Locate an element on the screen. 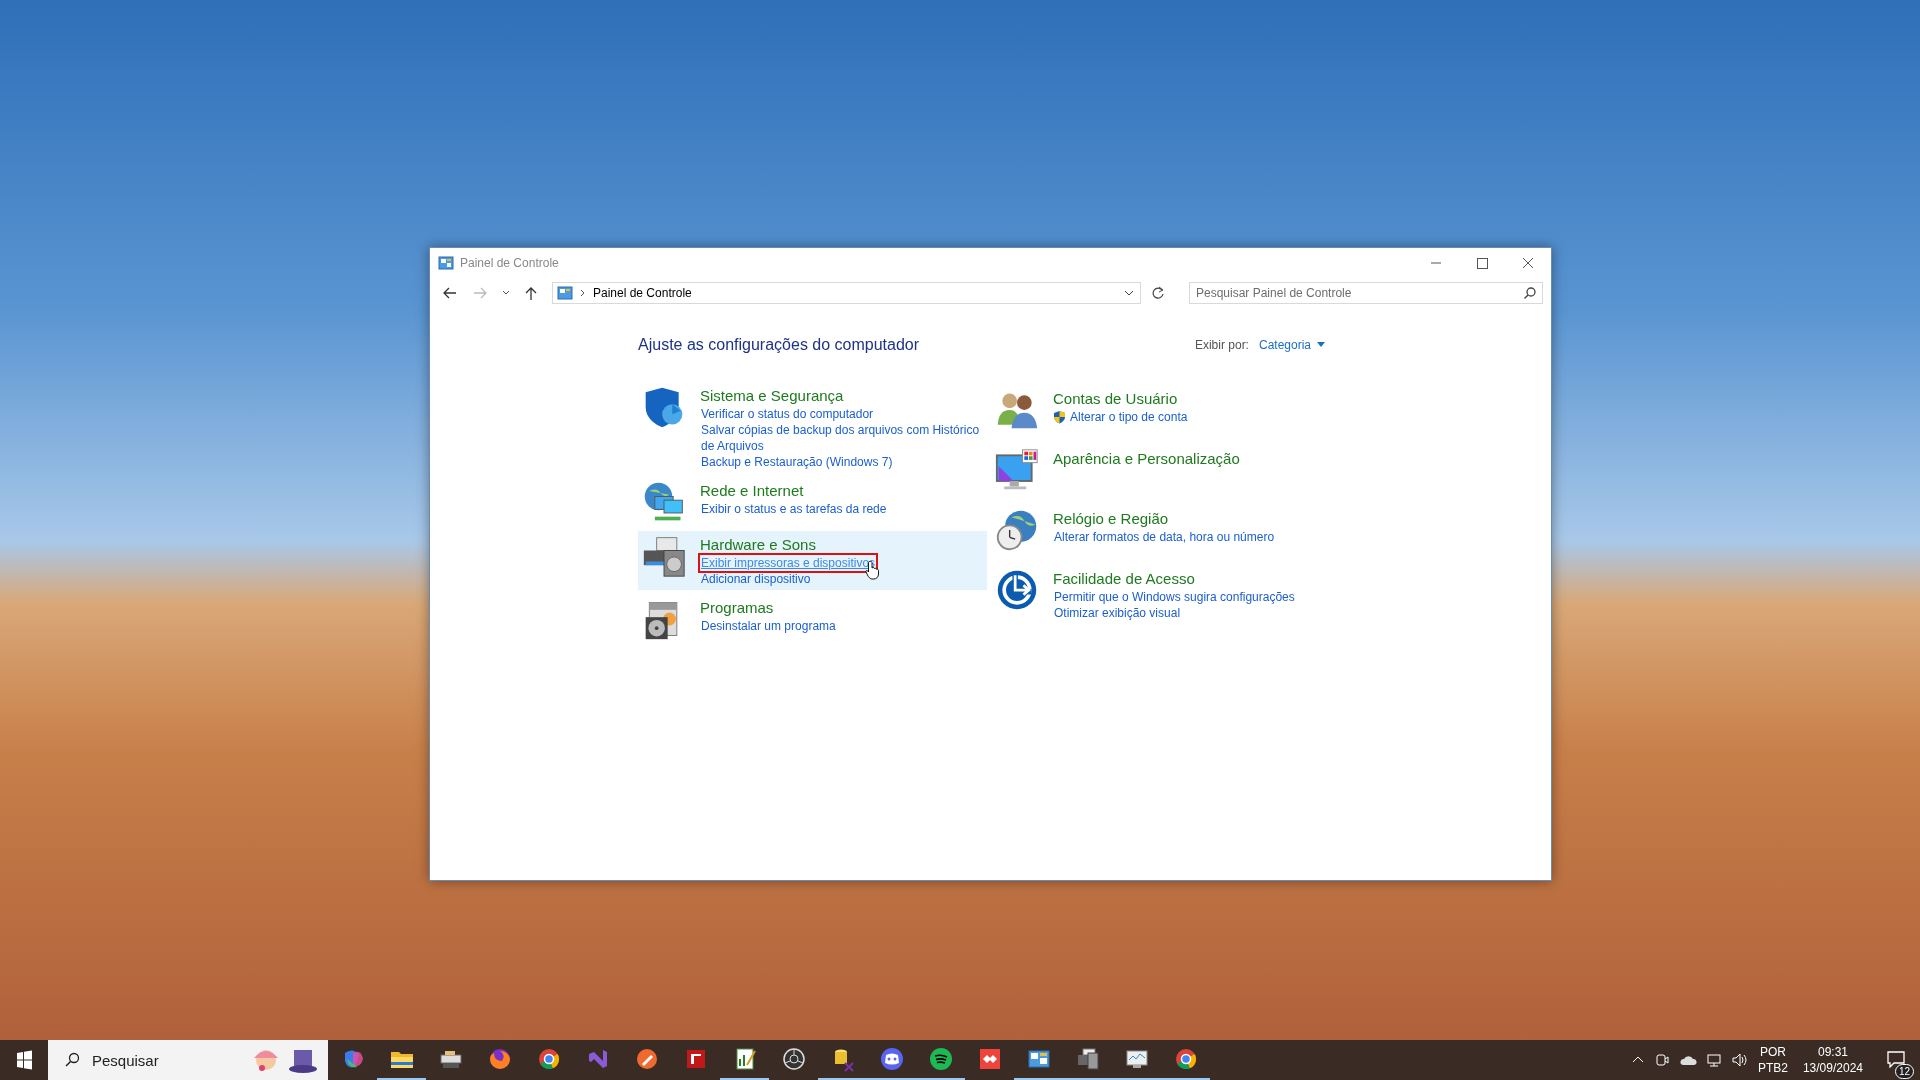  notification-icon is located at coordinates (1896, 1058).